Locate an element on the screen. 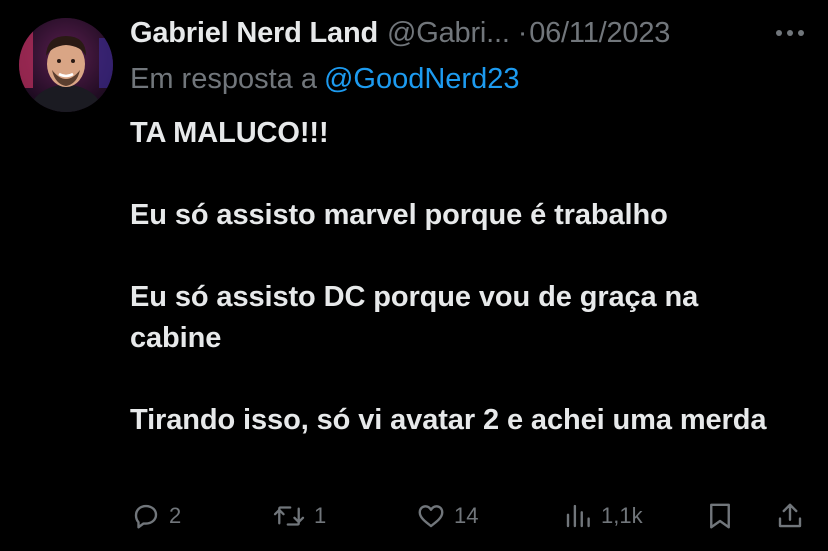 The image size is (828, 551). bookmark-button is located at coordinates (720, 516).